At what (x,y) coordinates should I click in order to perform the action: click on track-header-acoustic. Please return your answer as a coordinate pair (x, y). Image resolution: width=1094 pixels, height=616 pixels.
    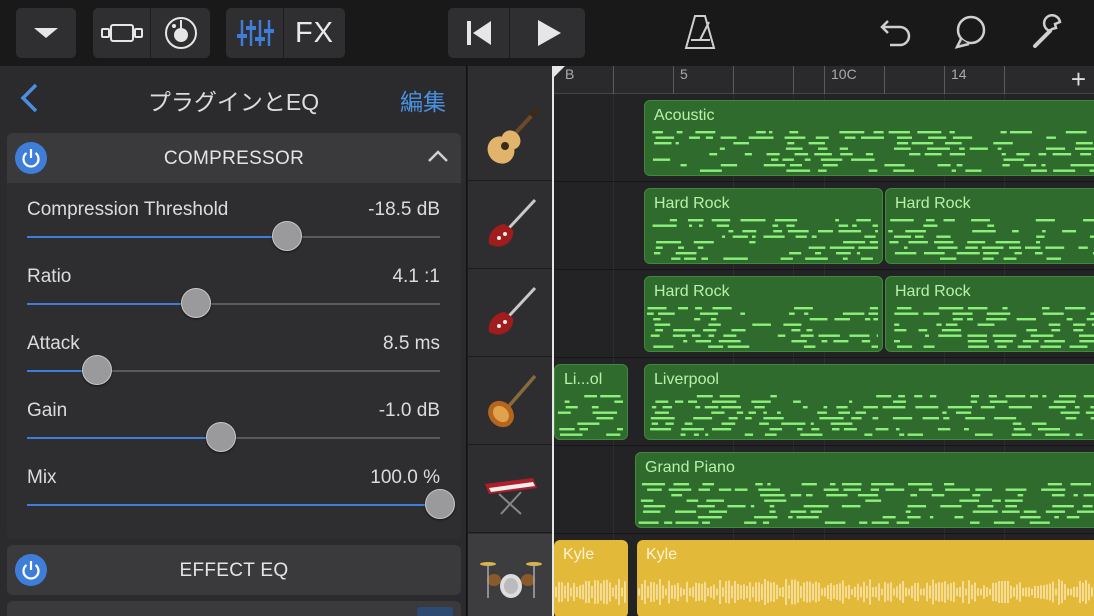
    Looking at the image, I should click on (510, 137).